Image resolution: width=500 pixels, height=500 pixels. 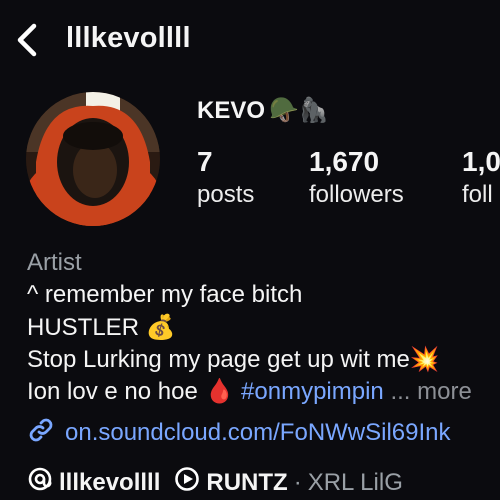 I want to click on bio-hashtag: #onmypimpin, so click(x=312, y=391).